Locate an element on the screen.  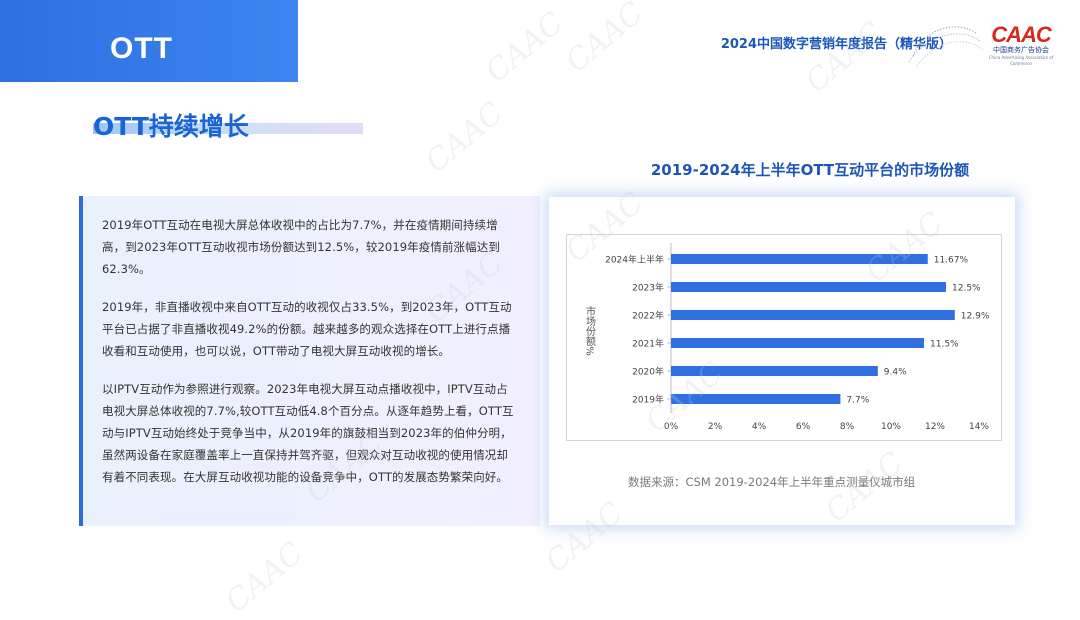
data-label: 7.7% is located at coordinates (857, 401).